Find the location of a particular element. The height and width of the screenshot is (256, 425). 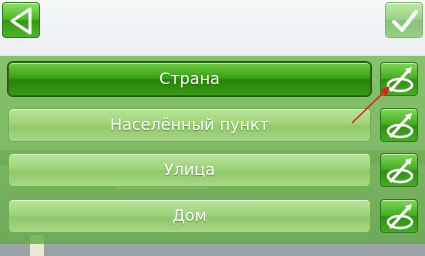

back-button is located at coordinates (21, 20).